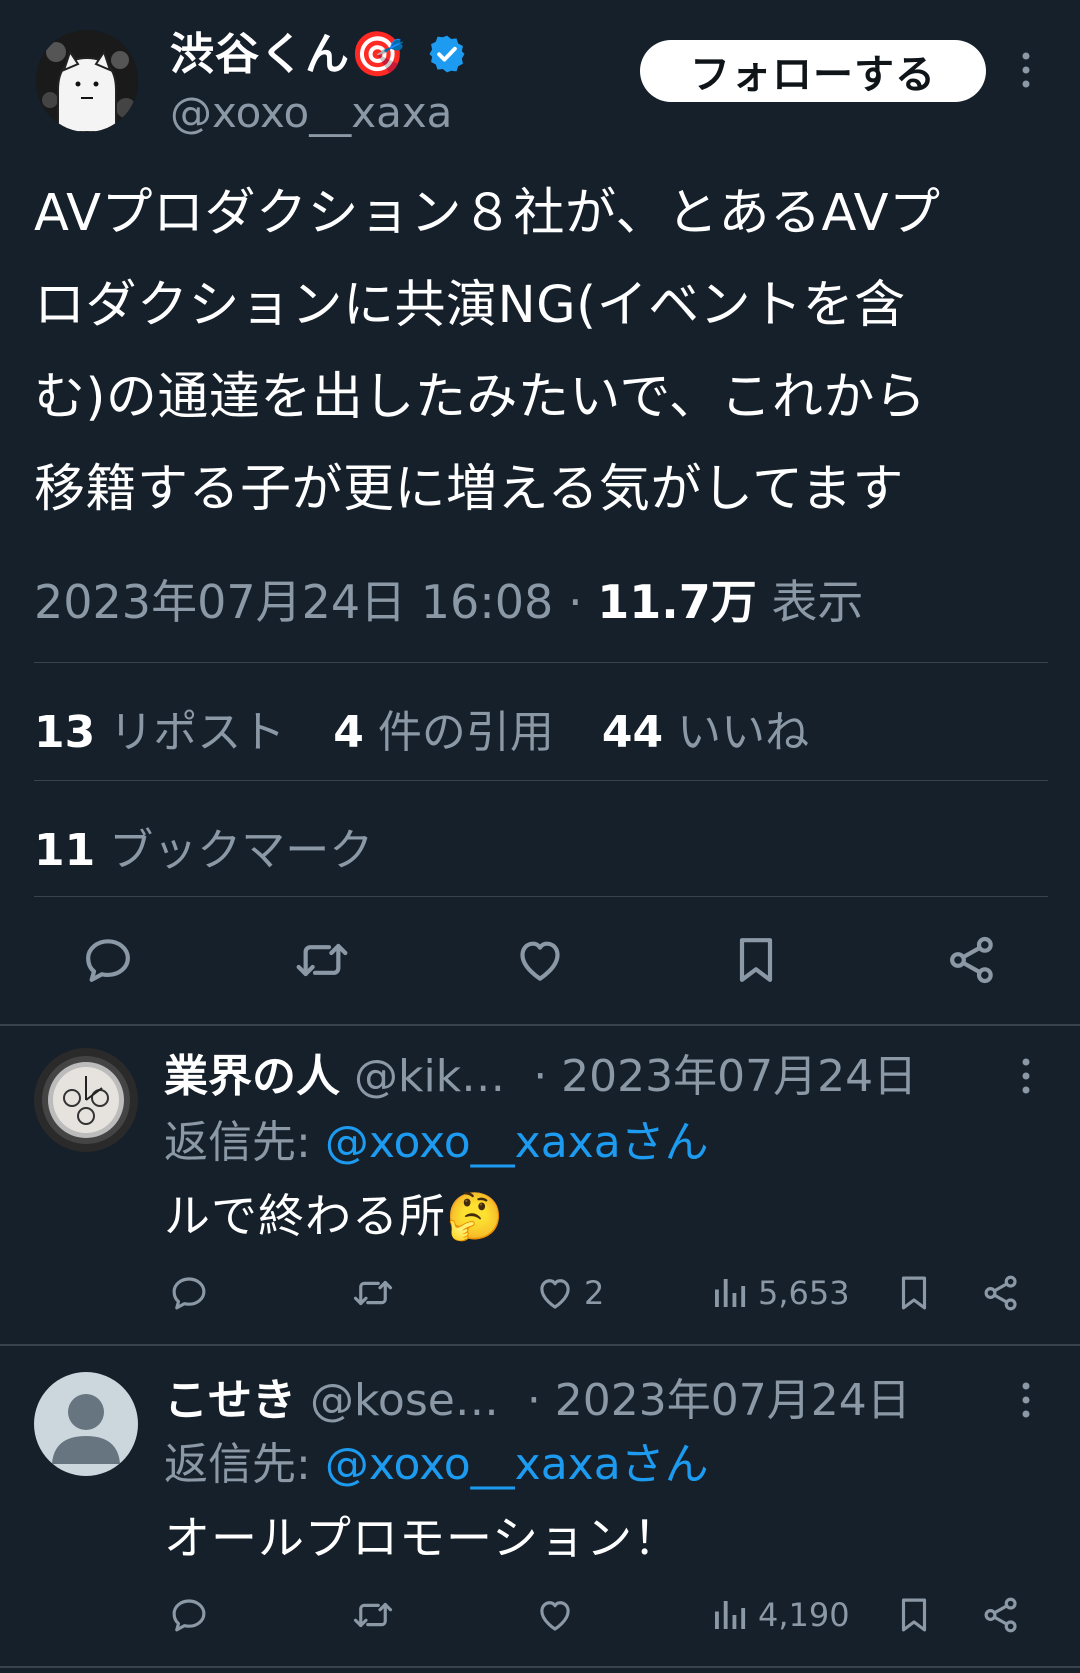  Describe the element at coordinates (447, 54) in the screenshot. I see `verified-badge-icon` at that location.